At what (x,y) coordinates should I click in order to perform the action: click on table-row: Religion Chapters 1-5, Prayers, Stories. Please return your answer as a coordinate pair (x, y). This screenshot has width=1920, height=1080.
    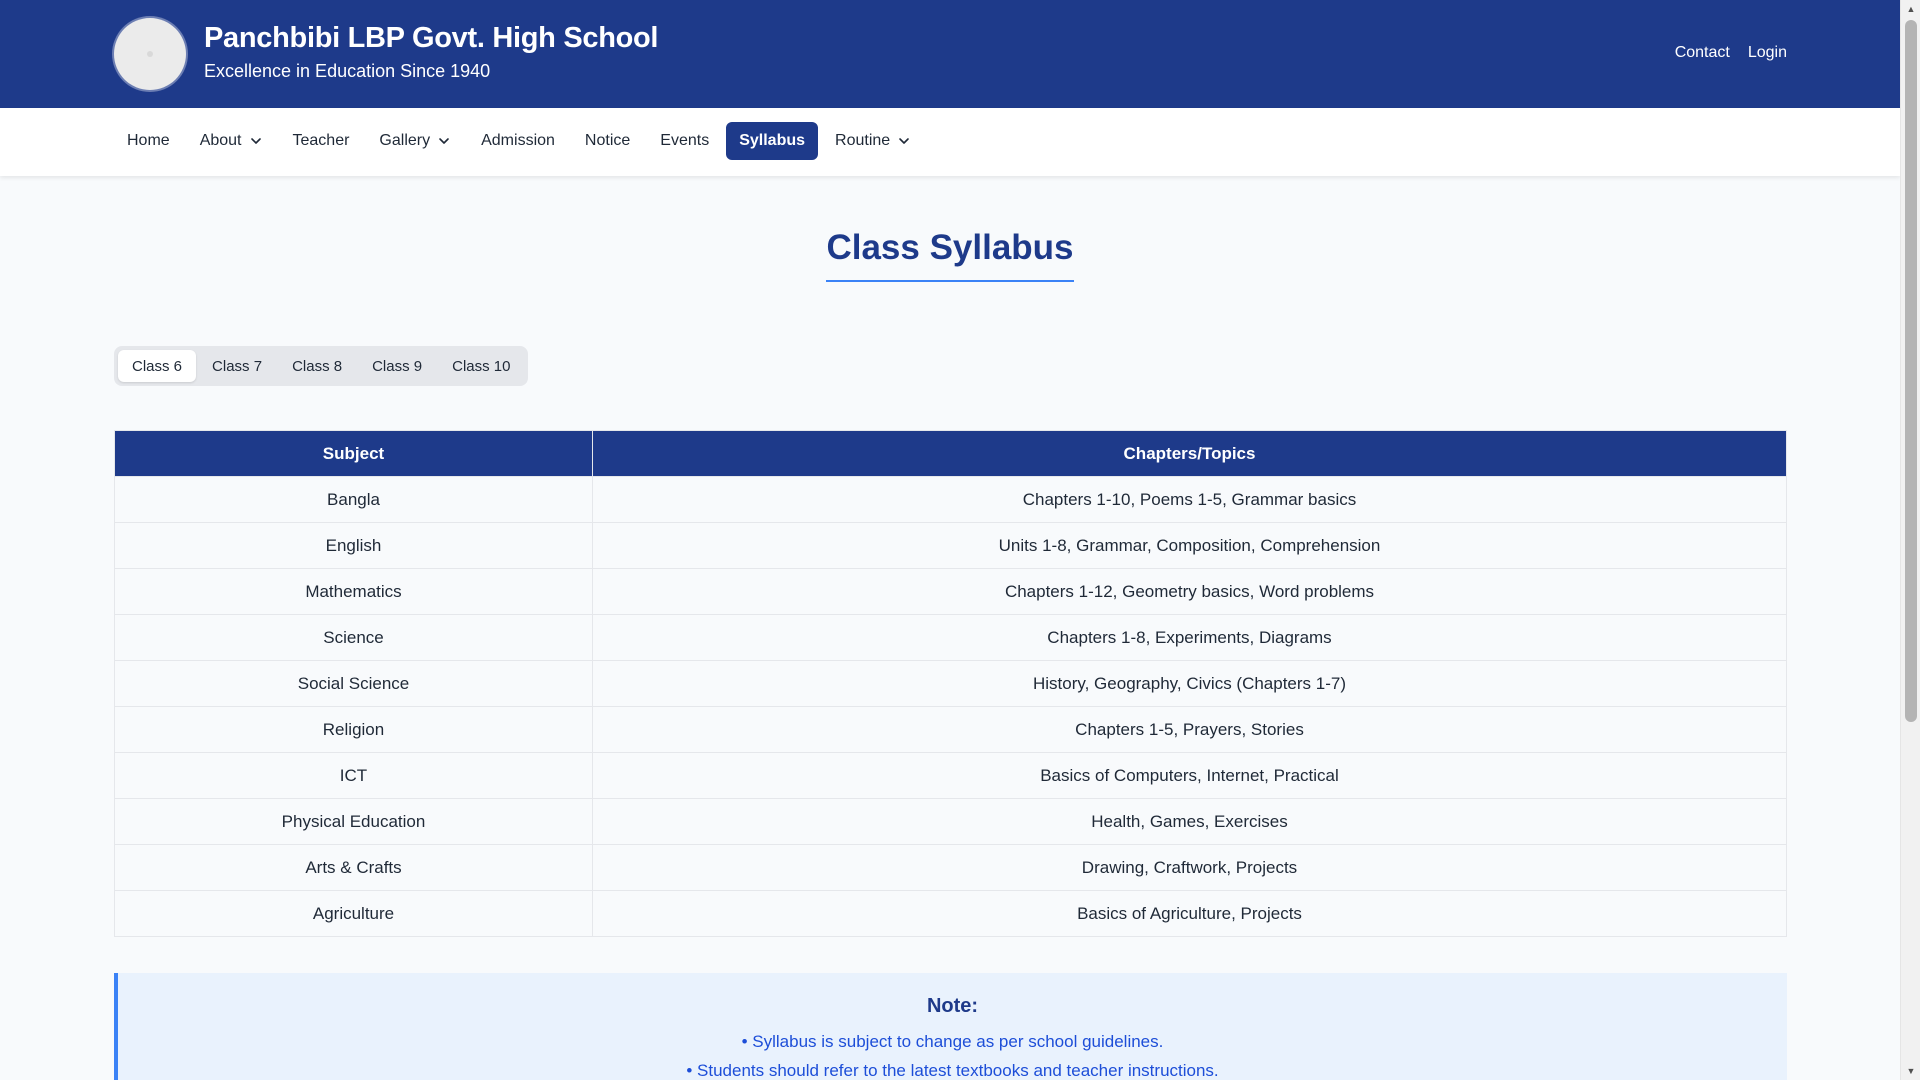
    Looking at the image, I should click on (950, 729).